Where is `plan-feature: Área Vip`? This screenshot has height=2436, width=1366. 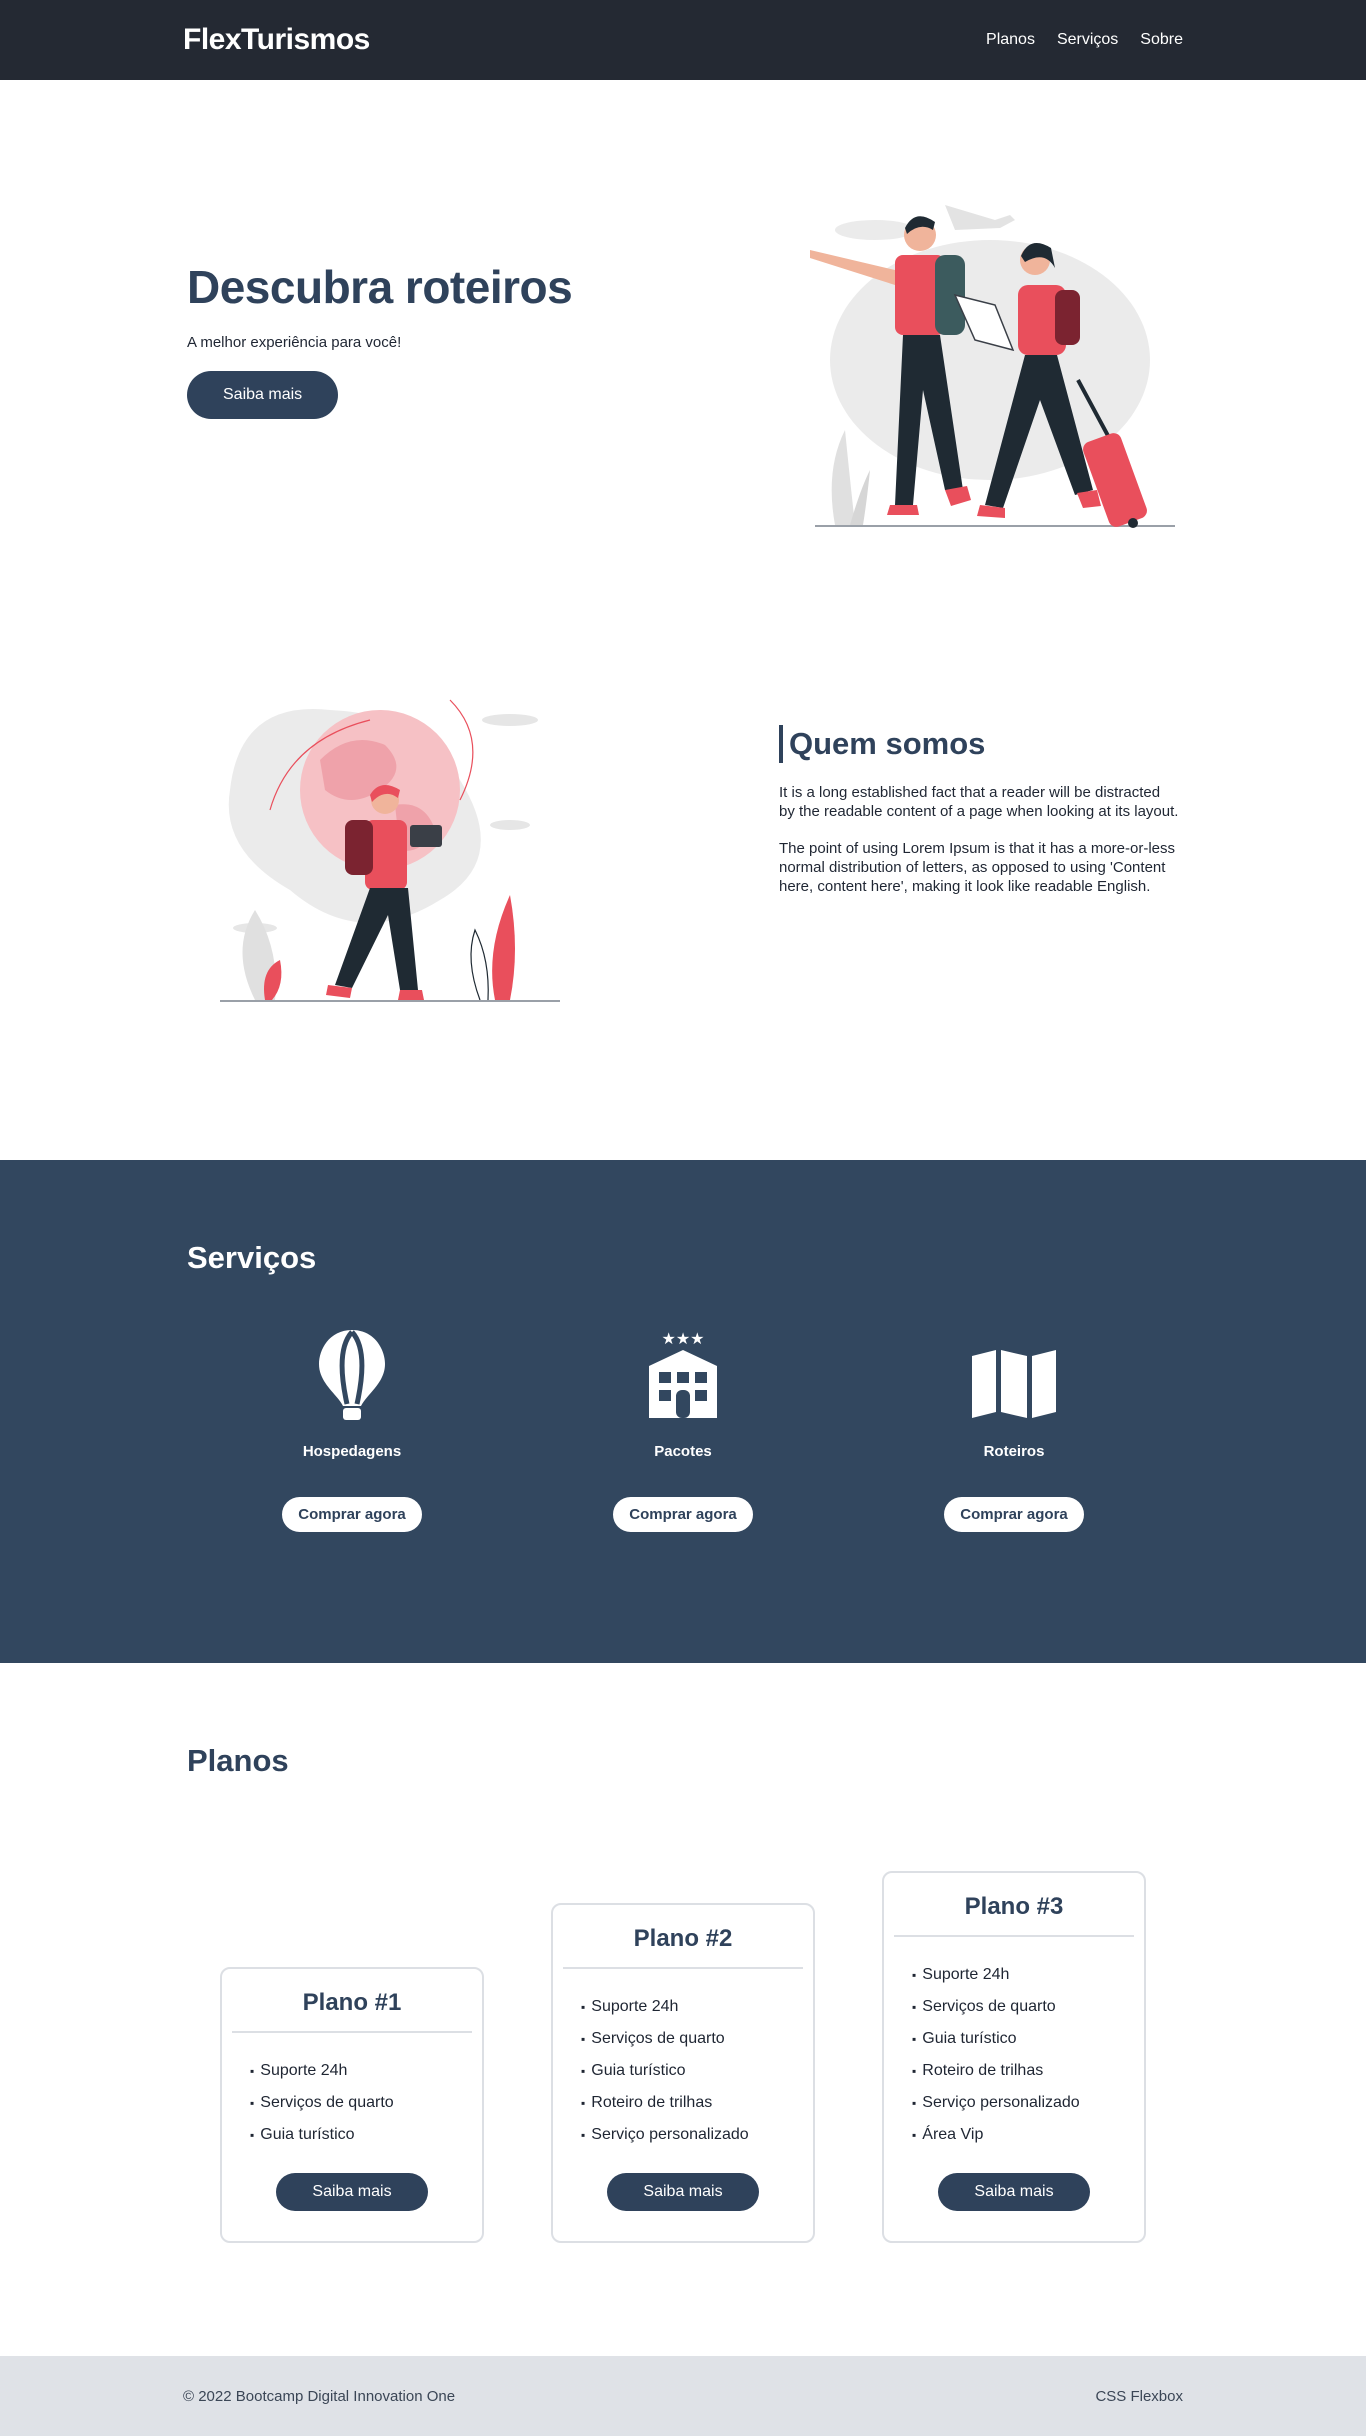 plan-feature: Área Vip is located at coordinates (1028, 2135).